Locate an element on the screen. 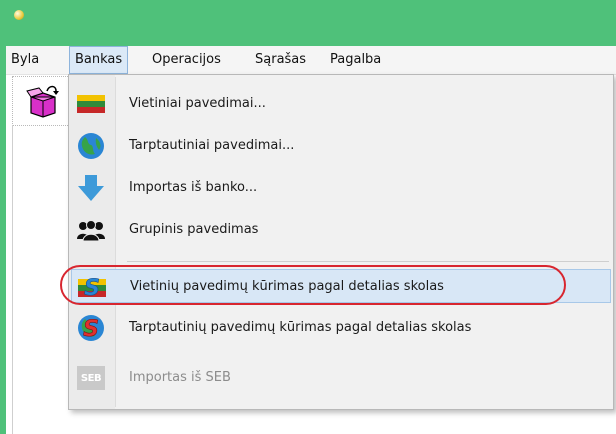  menu-item-label: Importas iš SEB is located at coordinates (180, 377).